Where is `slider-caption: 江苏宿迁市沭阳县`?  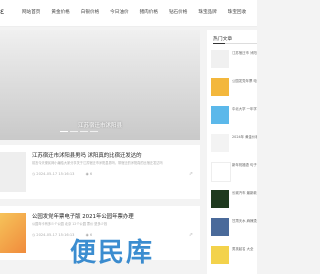 slider-caption: 江苏宿迁市沭阳县 is located at coordinates (100, 125).